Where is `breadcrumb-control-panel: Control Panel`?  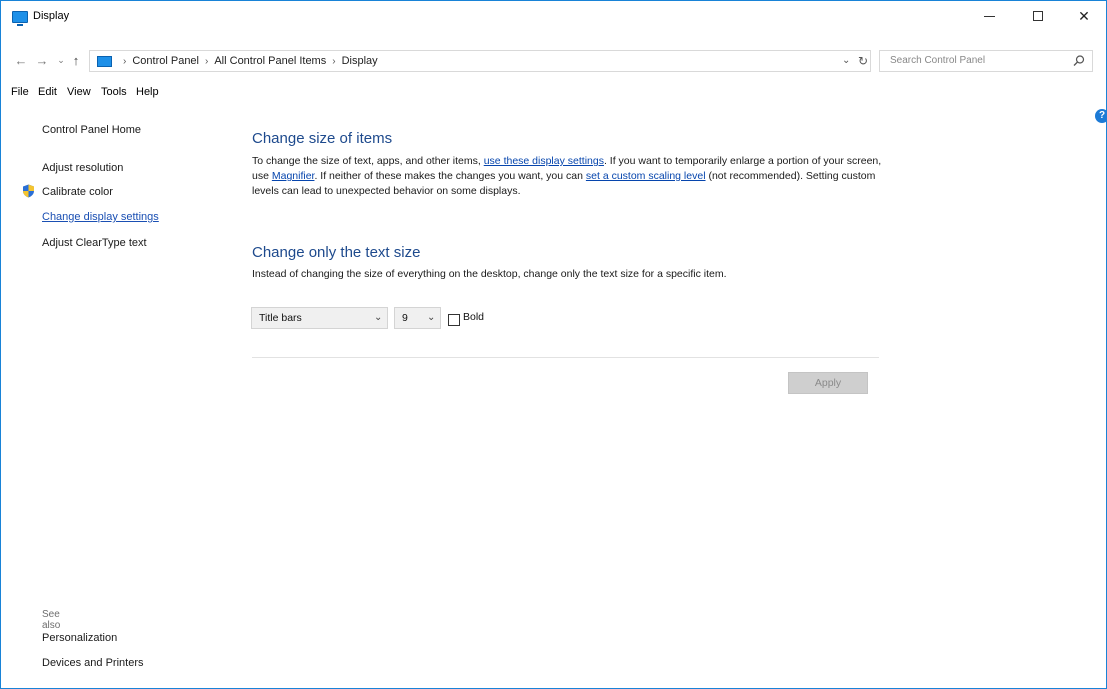
breadcrumb-control-panel: Control Panel is located at coordinates (165, 61).